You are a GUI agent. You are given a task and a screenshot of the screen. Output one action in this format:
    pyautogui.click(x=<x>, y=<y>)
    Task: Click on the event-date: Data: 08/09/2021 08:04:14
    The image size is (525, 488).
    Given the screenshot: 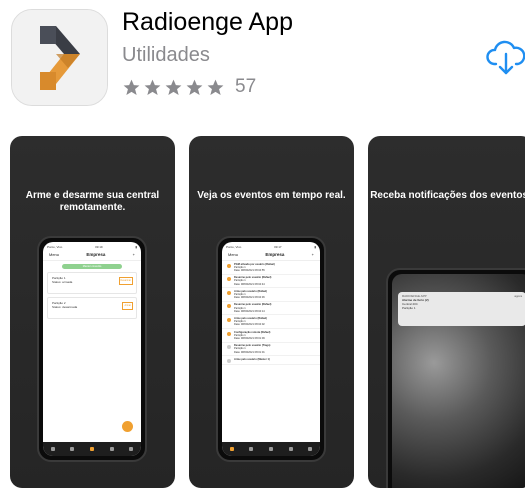 What is the action you would take?
    pyautogui.click(x=249, y=311)
    